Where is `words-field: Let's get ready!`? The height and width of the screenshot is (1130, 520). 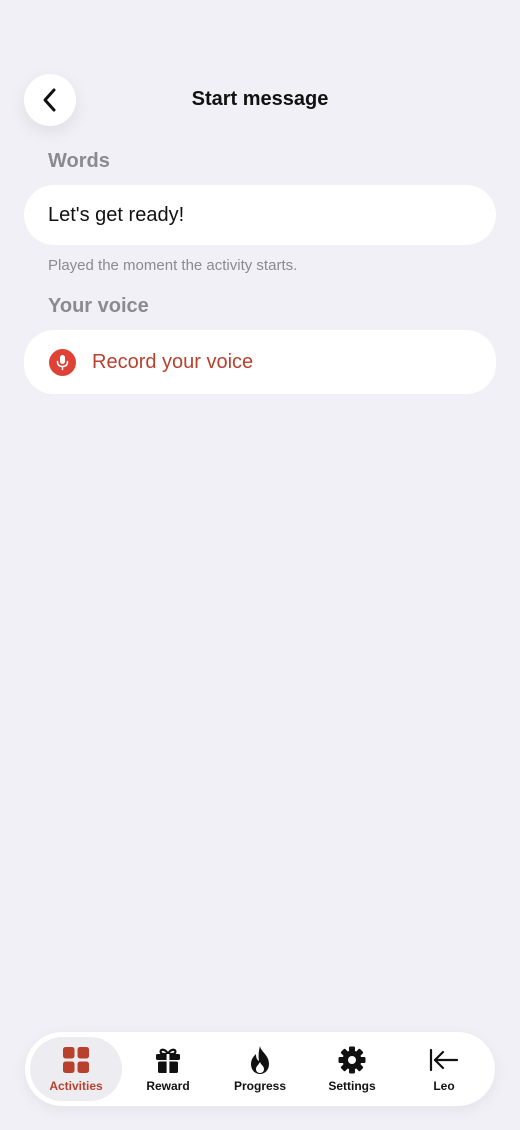
words-field: Let's get ready! is located at coordinates (260, 215).